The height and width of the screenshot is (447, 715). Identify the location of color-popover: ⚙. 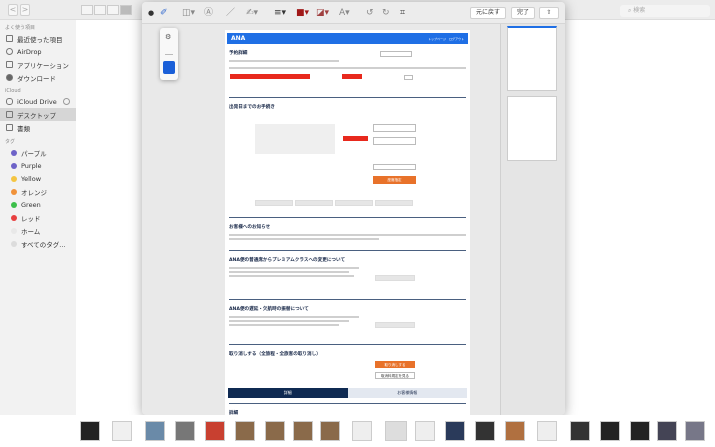
(169, 54).